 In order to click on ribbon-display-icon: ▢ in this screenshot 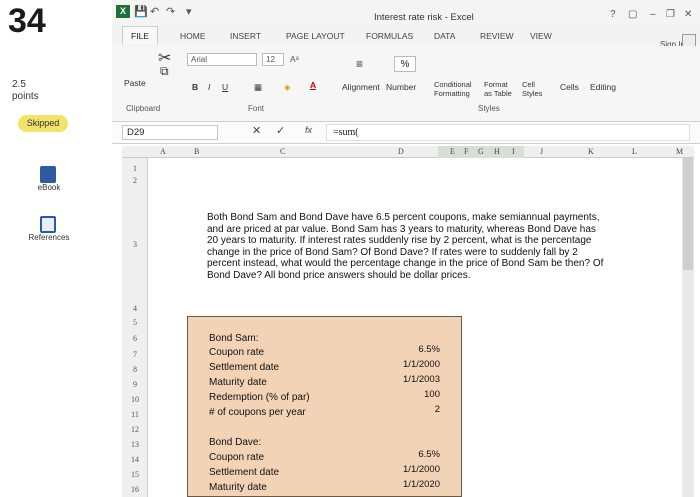, I will do `click(632, 14)`.